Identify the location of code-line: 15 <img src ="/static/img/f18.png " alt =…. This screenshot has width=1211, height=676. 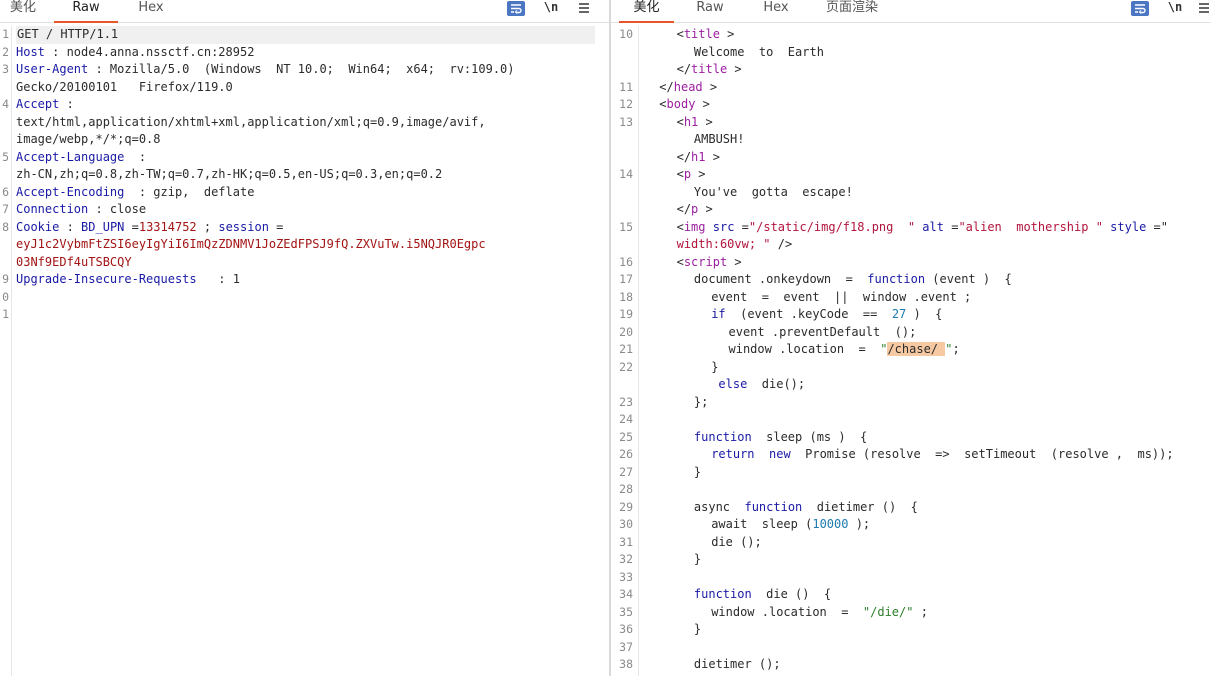
(911, 228).